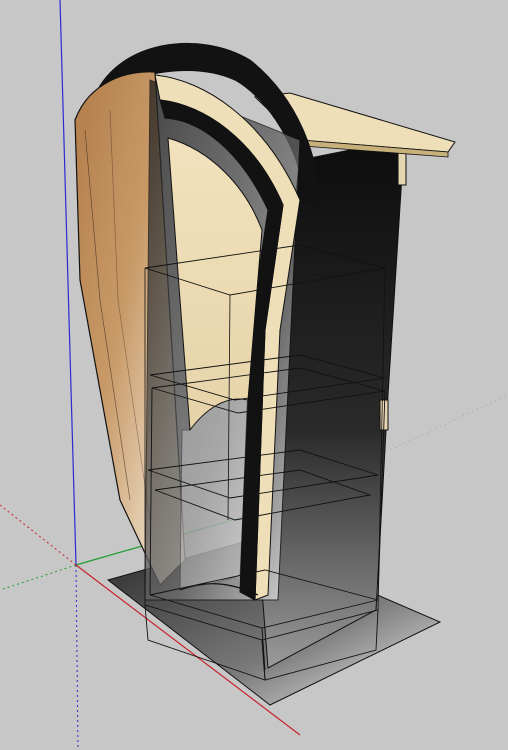  I want to click on blue-axis-dotted, so click(77, 657).